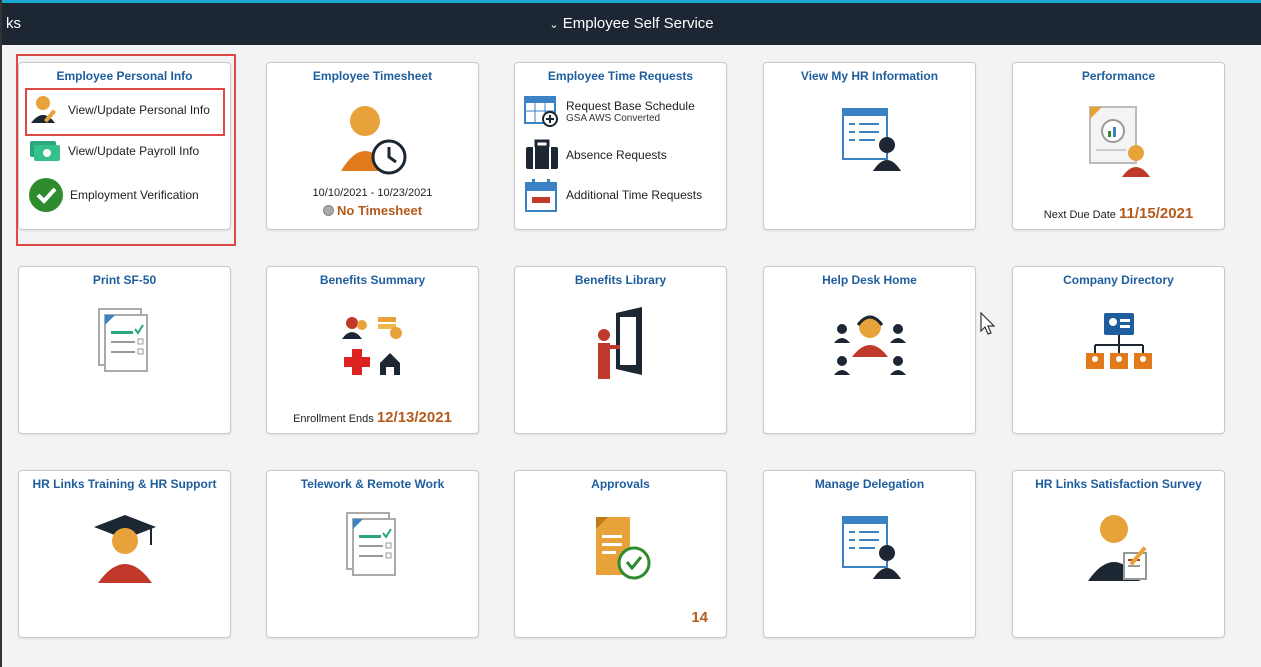 The image size is (1261, 667). Describe the element at coordinates (372, 280) in the screenshot. I see `tile-title: Benefits Summary` at that location.